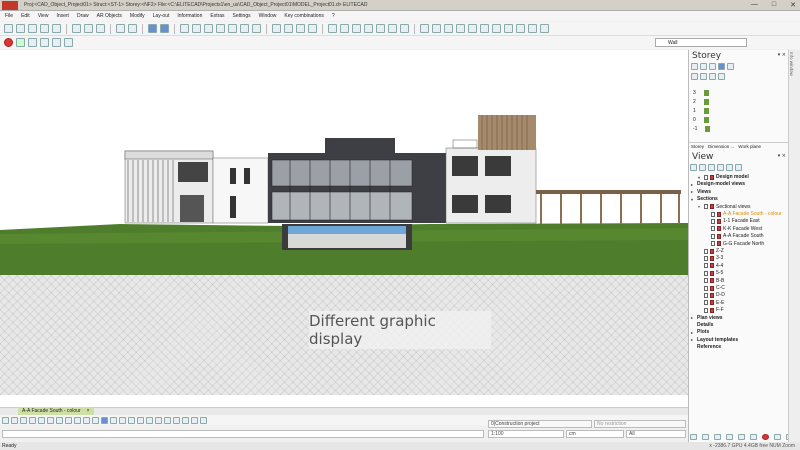 This screenshot has width=800, height=450. I want to click on cut-icon, so click(76, 28).